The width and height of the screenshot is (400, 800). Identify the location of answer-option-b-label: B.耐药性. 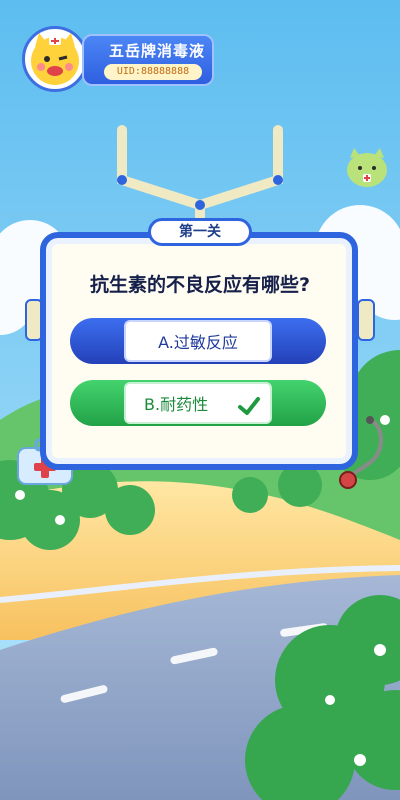
(176, 404).